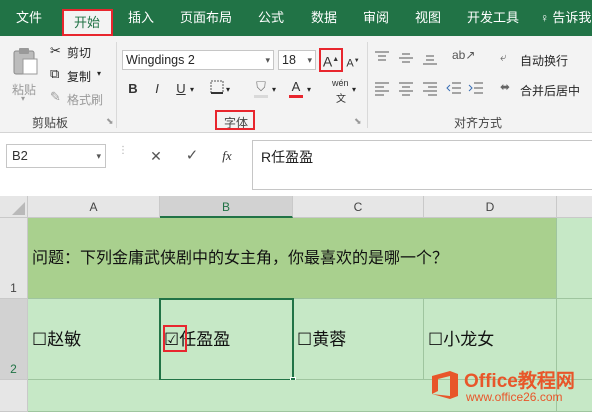 The image size is (592, 412). I want to click on name-box: B2 ▾, so click(56, 156).